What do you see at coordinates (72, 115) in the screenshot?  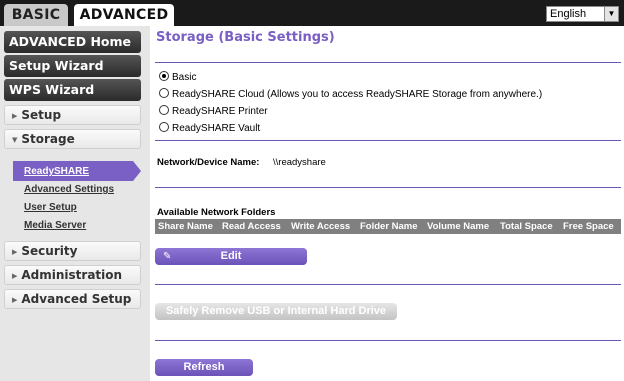 I see `sidebar-item-setup: ▶ Setup` at bounding box center [72, 115].